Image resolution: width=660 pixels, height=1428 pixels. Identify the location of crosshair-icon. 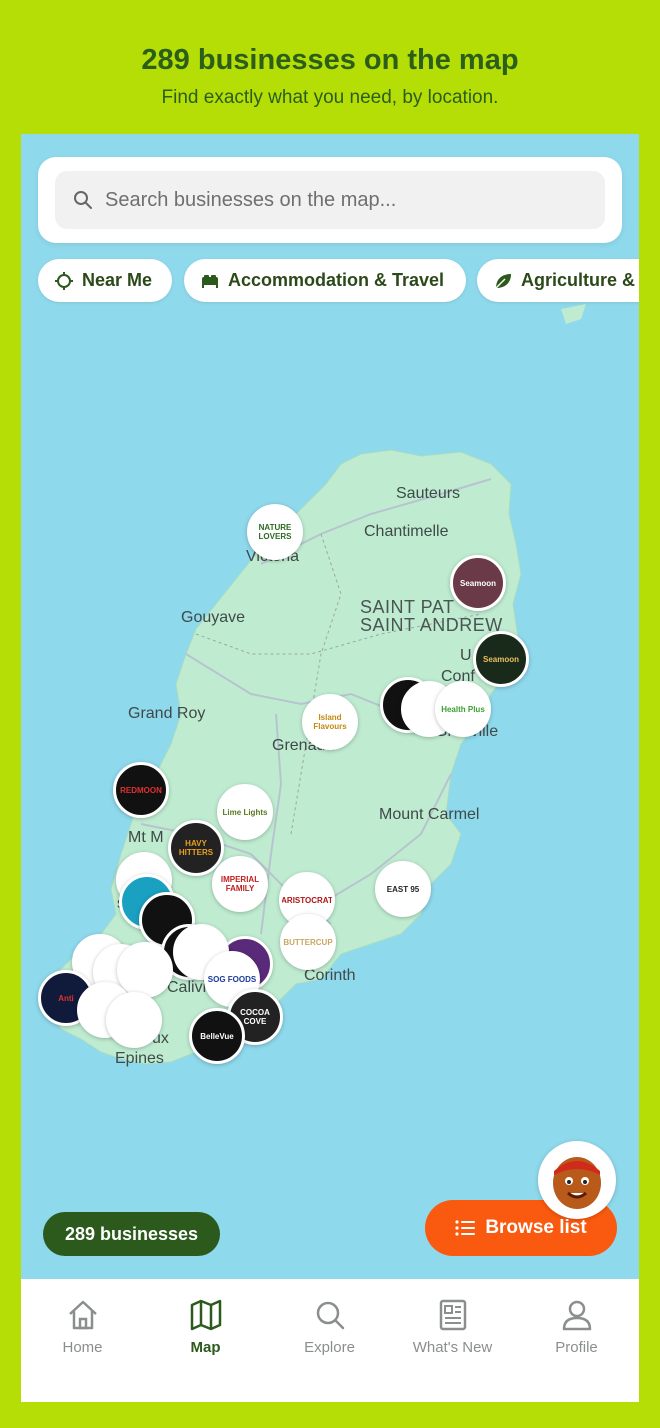
(64, 280).